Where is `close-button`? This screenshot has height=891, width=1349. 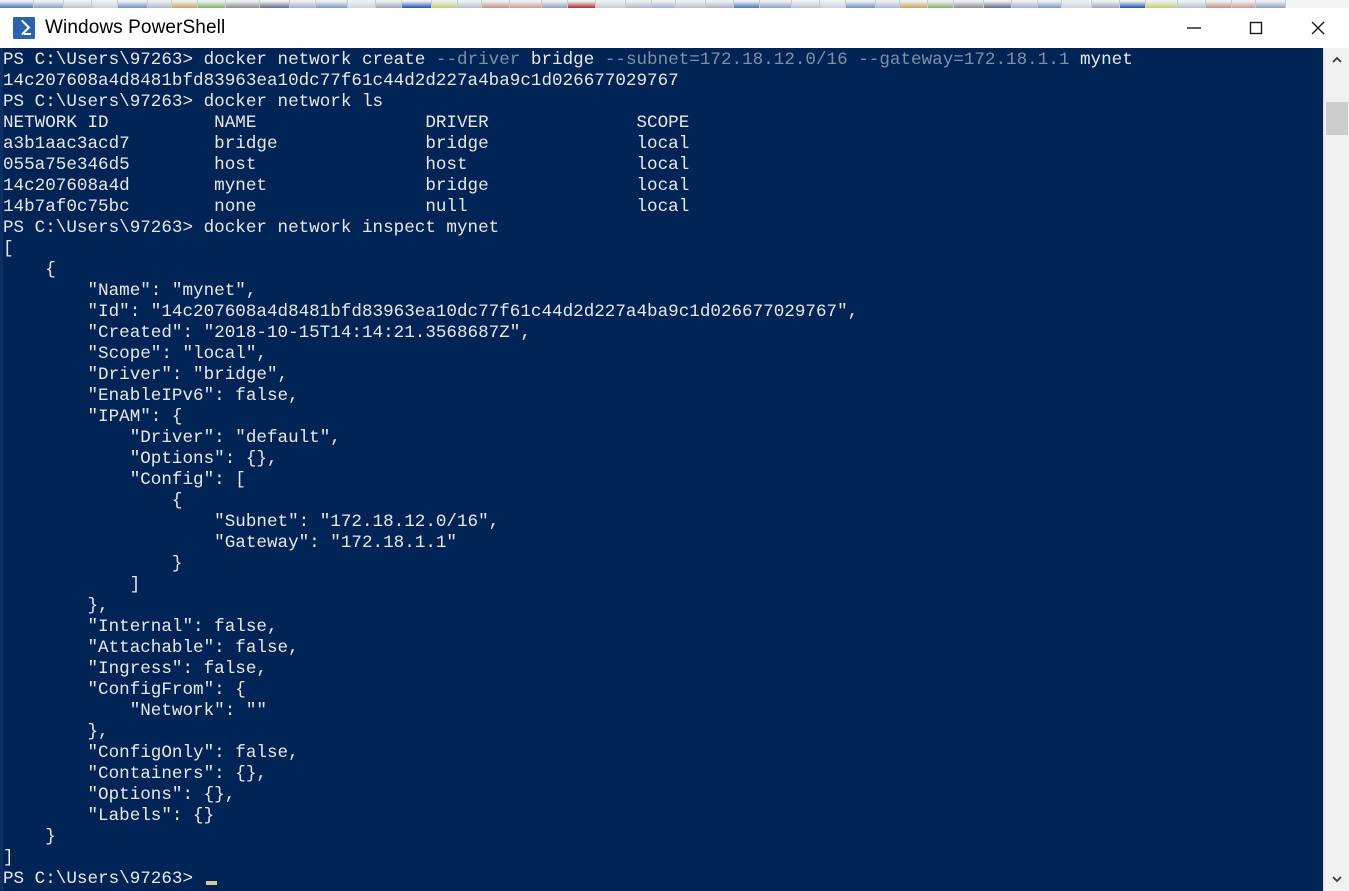
close-button is located at coordinates (1318, 28).